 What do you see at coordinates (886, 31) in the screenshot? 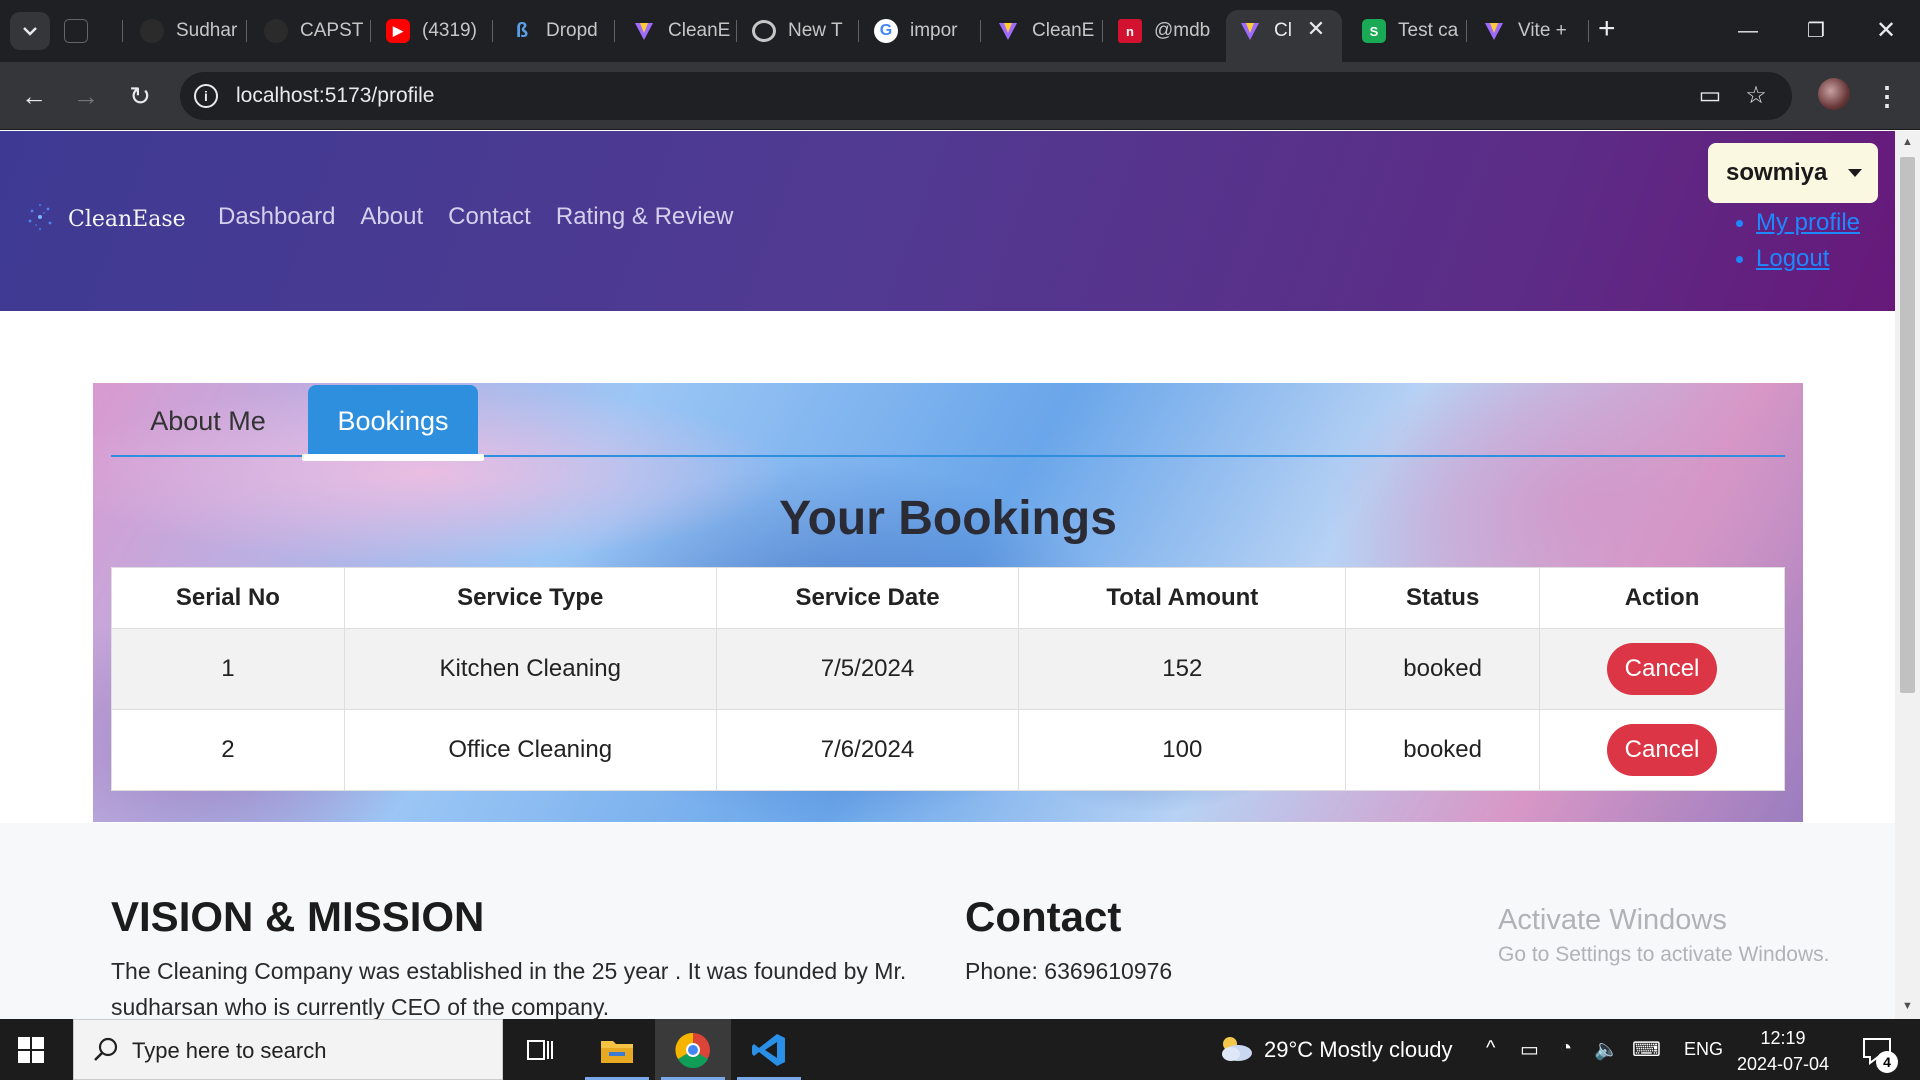
I see `google-icon: G` at bounding box center [886, 31].